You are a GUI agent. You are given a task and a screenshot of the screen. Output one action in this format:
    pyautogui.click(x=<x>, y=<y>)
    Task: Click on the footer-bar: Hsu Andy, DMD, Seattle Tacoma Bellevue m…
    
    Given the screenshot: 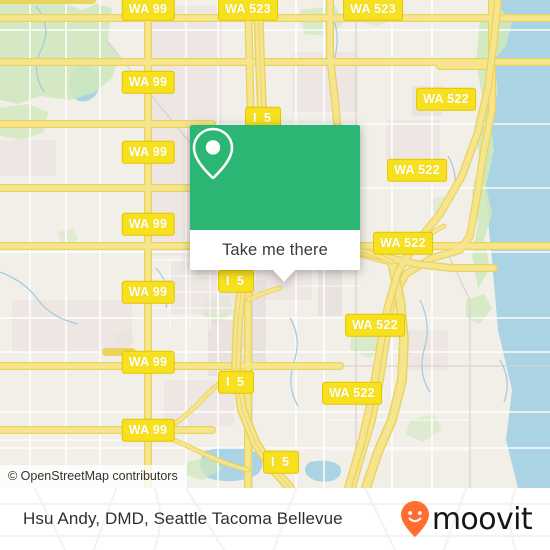 What is the action you would take?
    pyautogui.click(x=275, y=519)
    